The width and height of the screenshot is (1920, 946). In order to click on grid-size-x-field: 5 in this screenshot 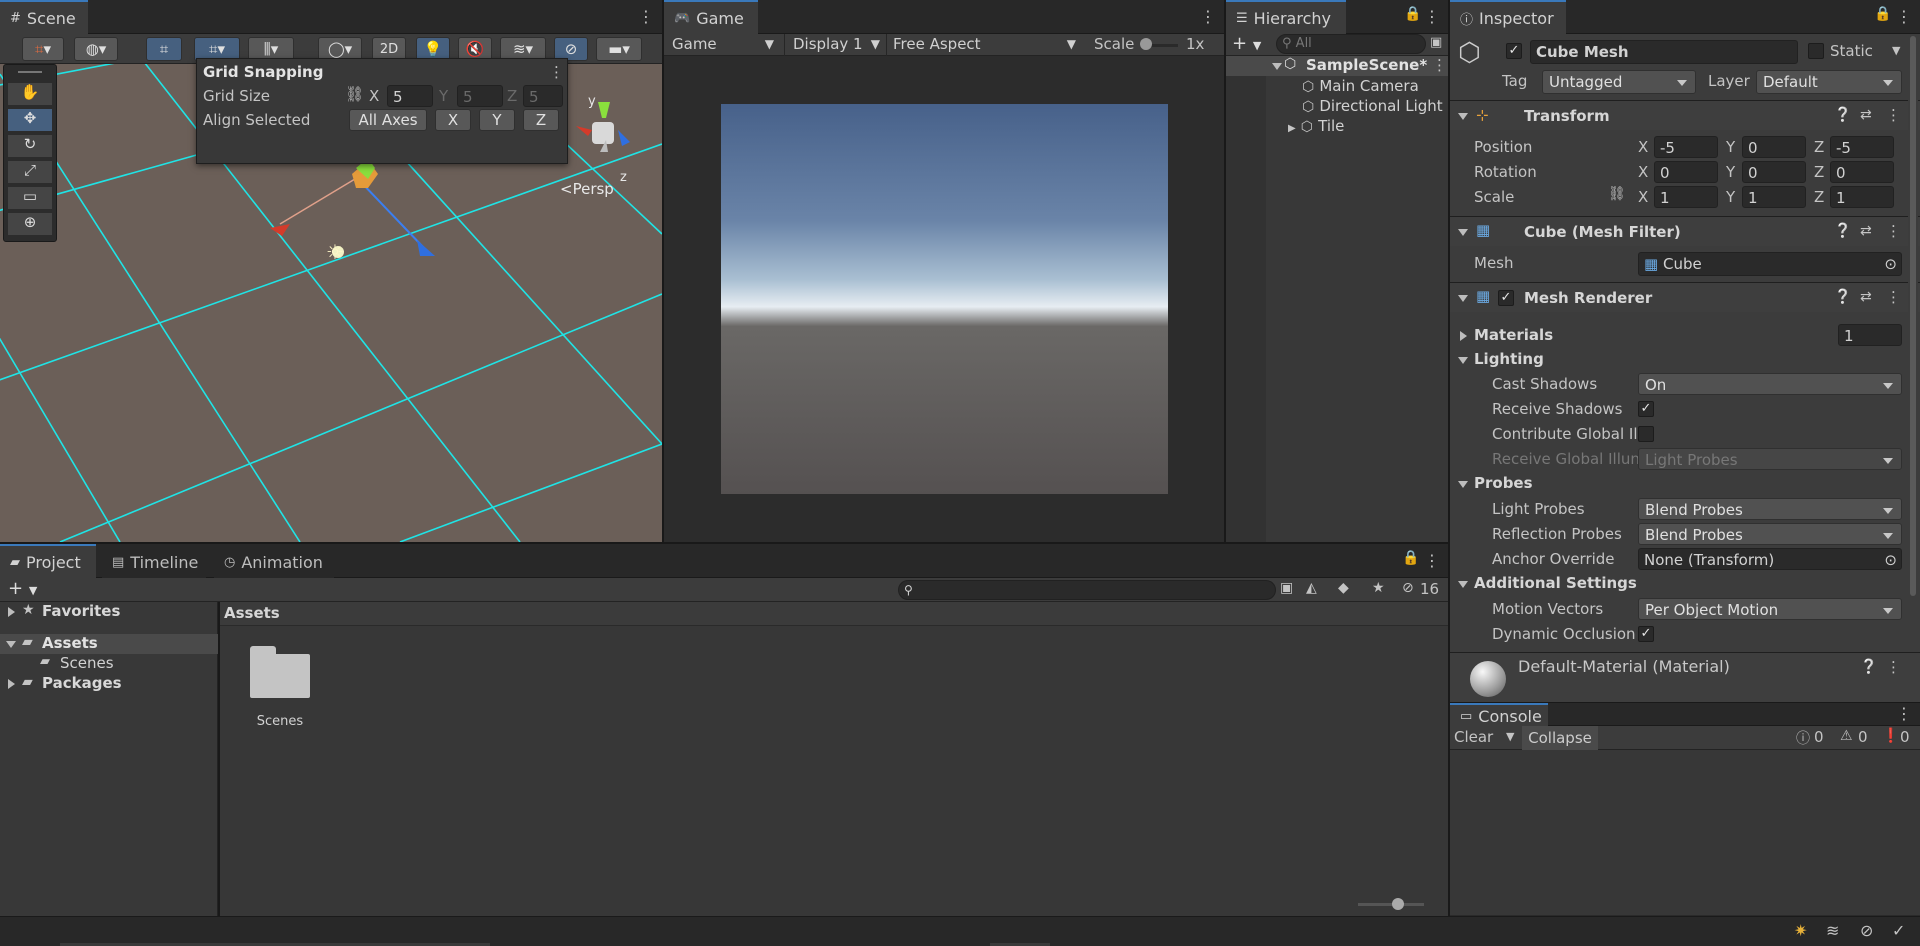, I will do `click(410, 96)`.